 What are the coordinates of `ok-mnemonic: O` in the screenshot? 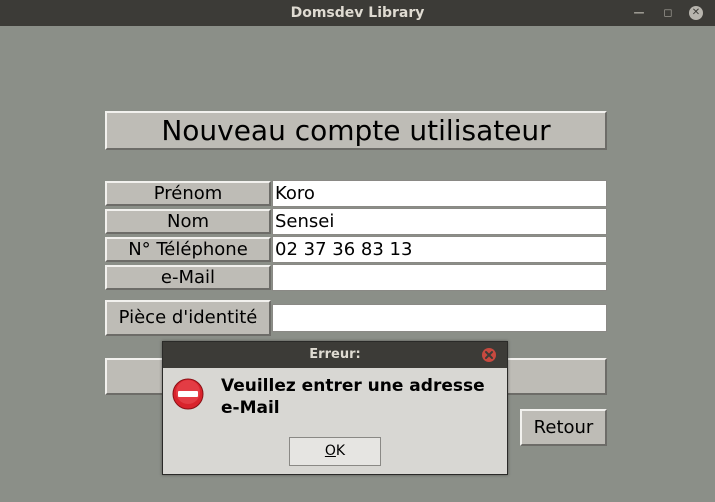 It's located at (330, 451).